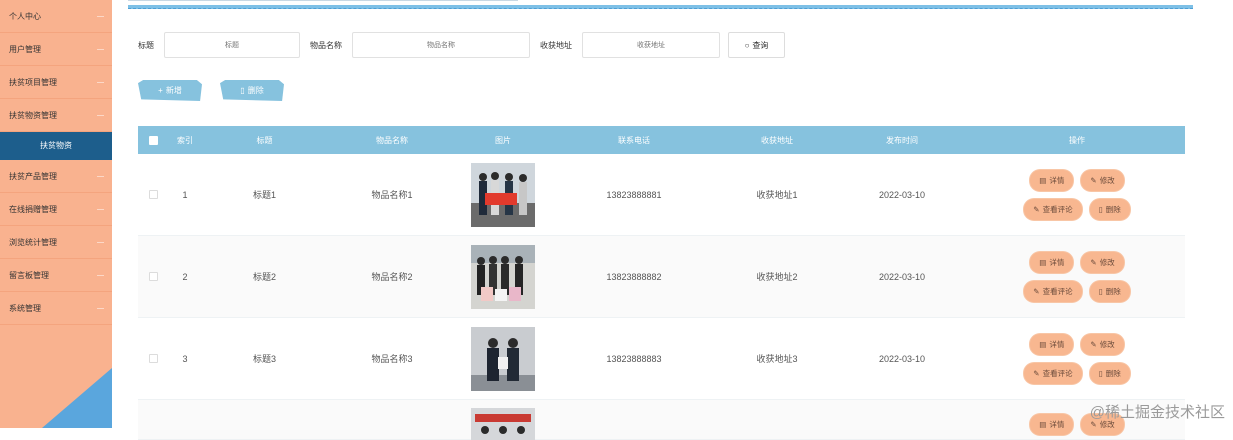 Image resolution: width=1233 pixels, height=440 pixels. Describe the element at coordinates (33, 242) in the screenshot. I see `sidebar-item-label: 浏览统计管理` at that location.